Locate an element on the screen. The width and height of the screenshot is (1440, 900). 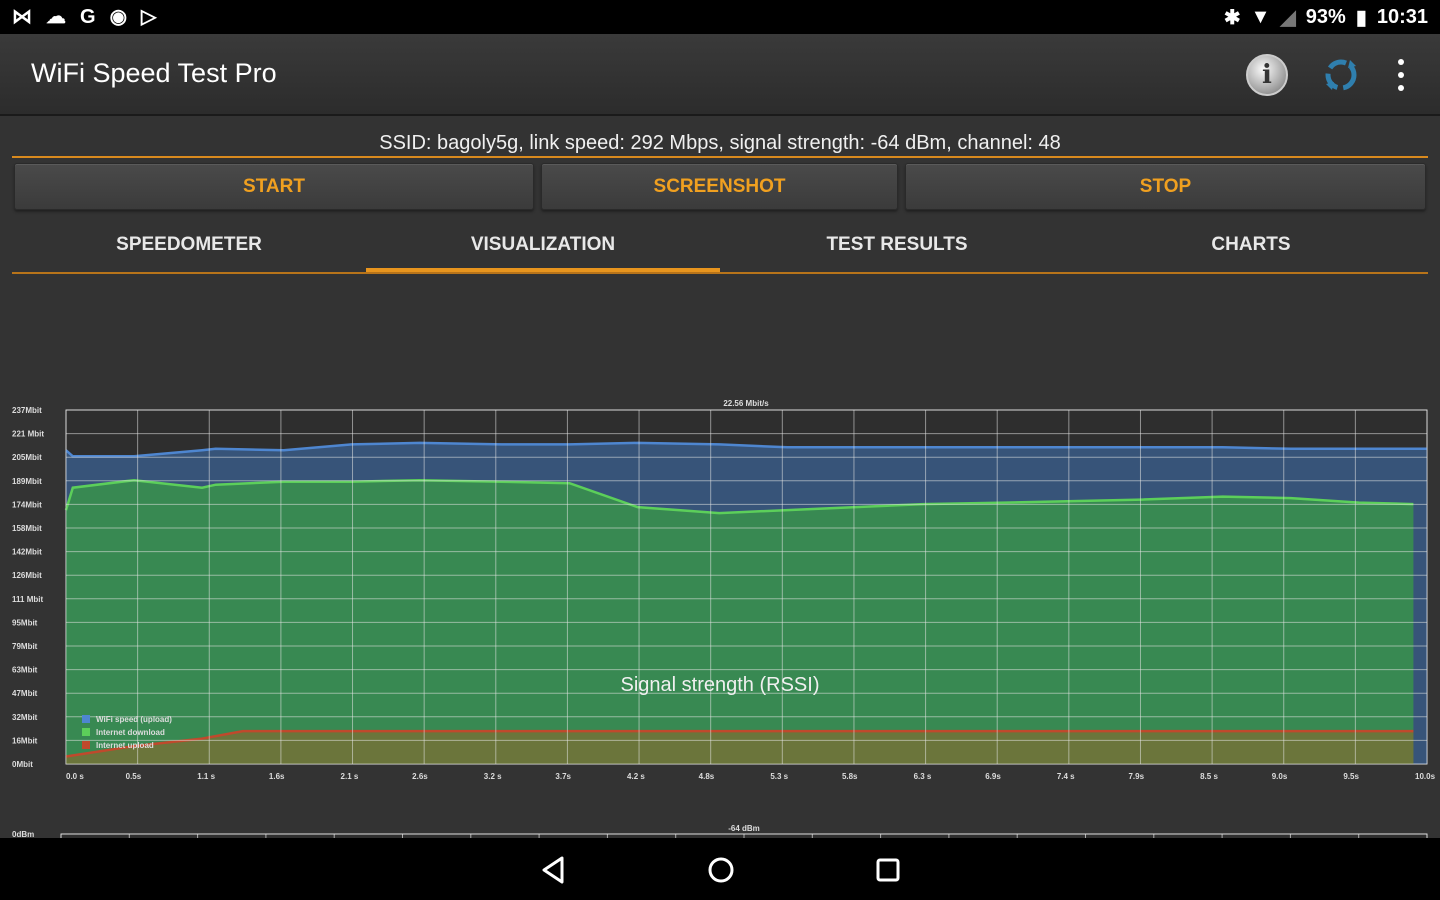
screenshot-button: SCREENSHOT is located at coordinates (719, 186).